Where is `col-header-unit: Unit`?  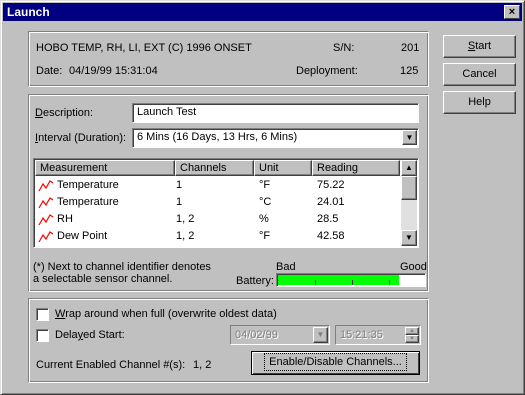
col-header-unit: Unit is located at coordinates (283, 168).